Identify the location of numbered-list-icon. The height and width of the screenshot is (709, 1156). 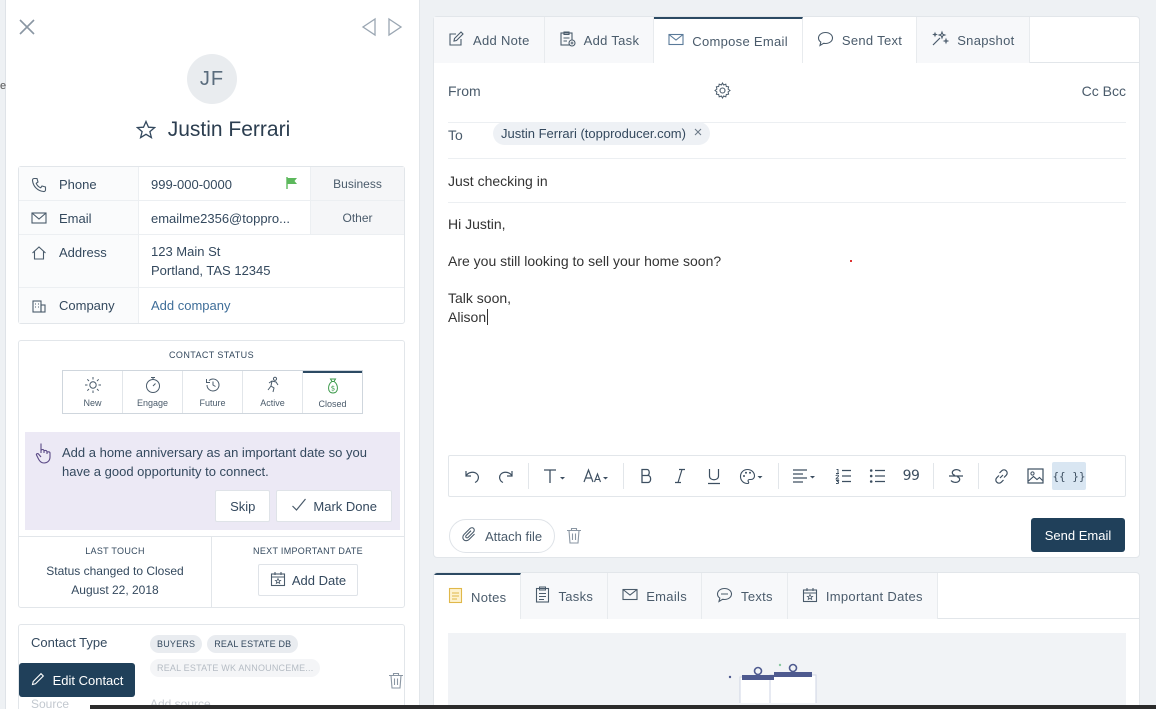
(843, 476).